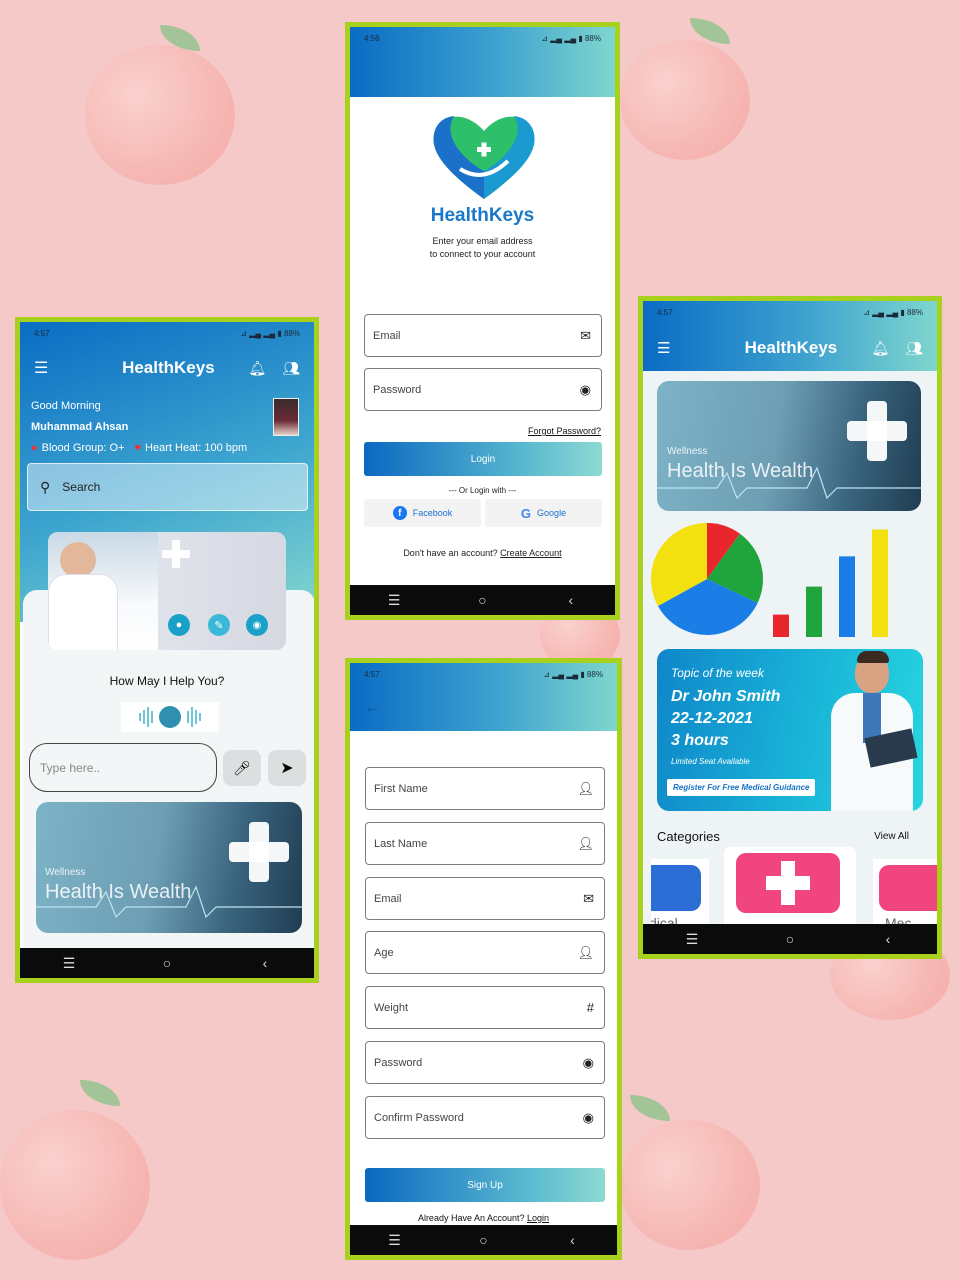 The image size is (960, 1280). I want to click on facebook-label: Facebook, so click(432, 513).